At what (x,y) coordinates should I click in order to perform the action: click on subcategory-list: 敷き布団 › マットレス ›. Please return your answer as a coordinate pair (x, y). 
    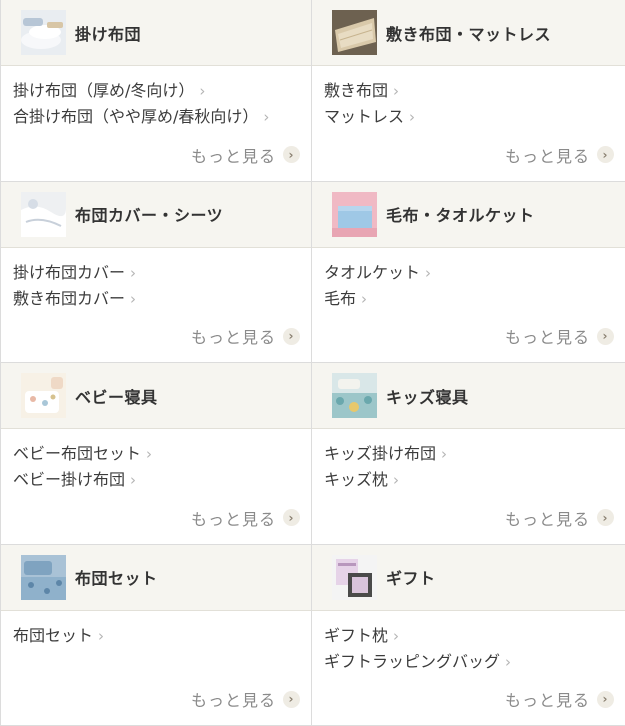
    Looking at the image, I should click on (468, 98).